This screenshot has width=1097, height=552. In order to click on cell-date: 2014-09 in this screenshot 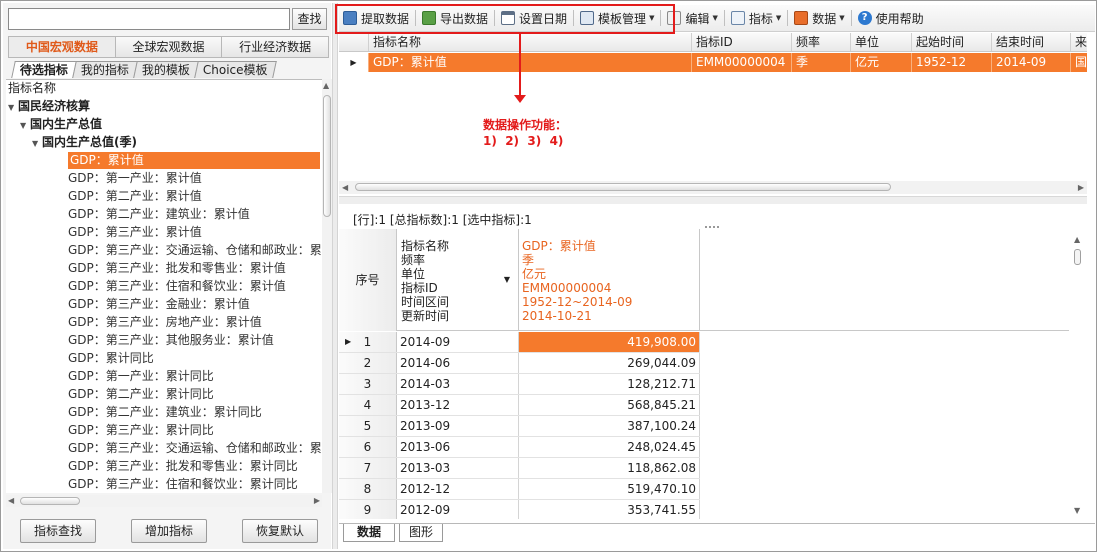, I will do `click(458, 342)`.